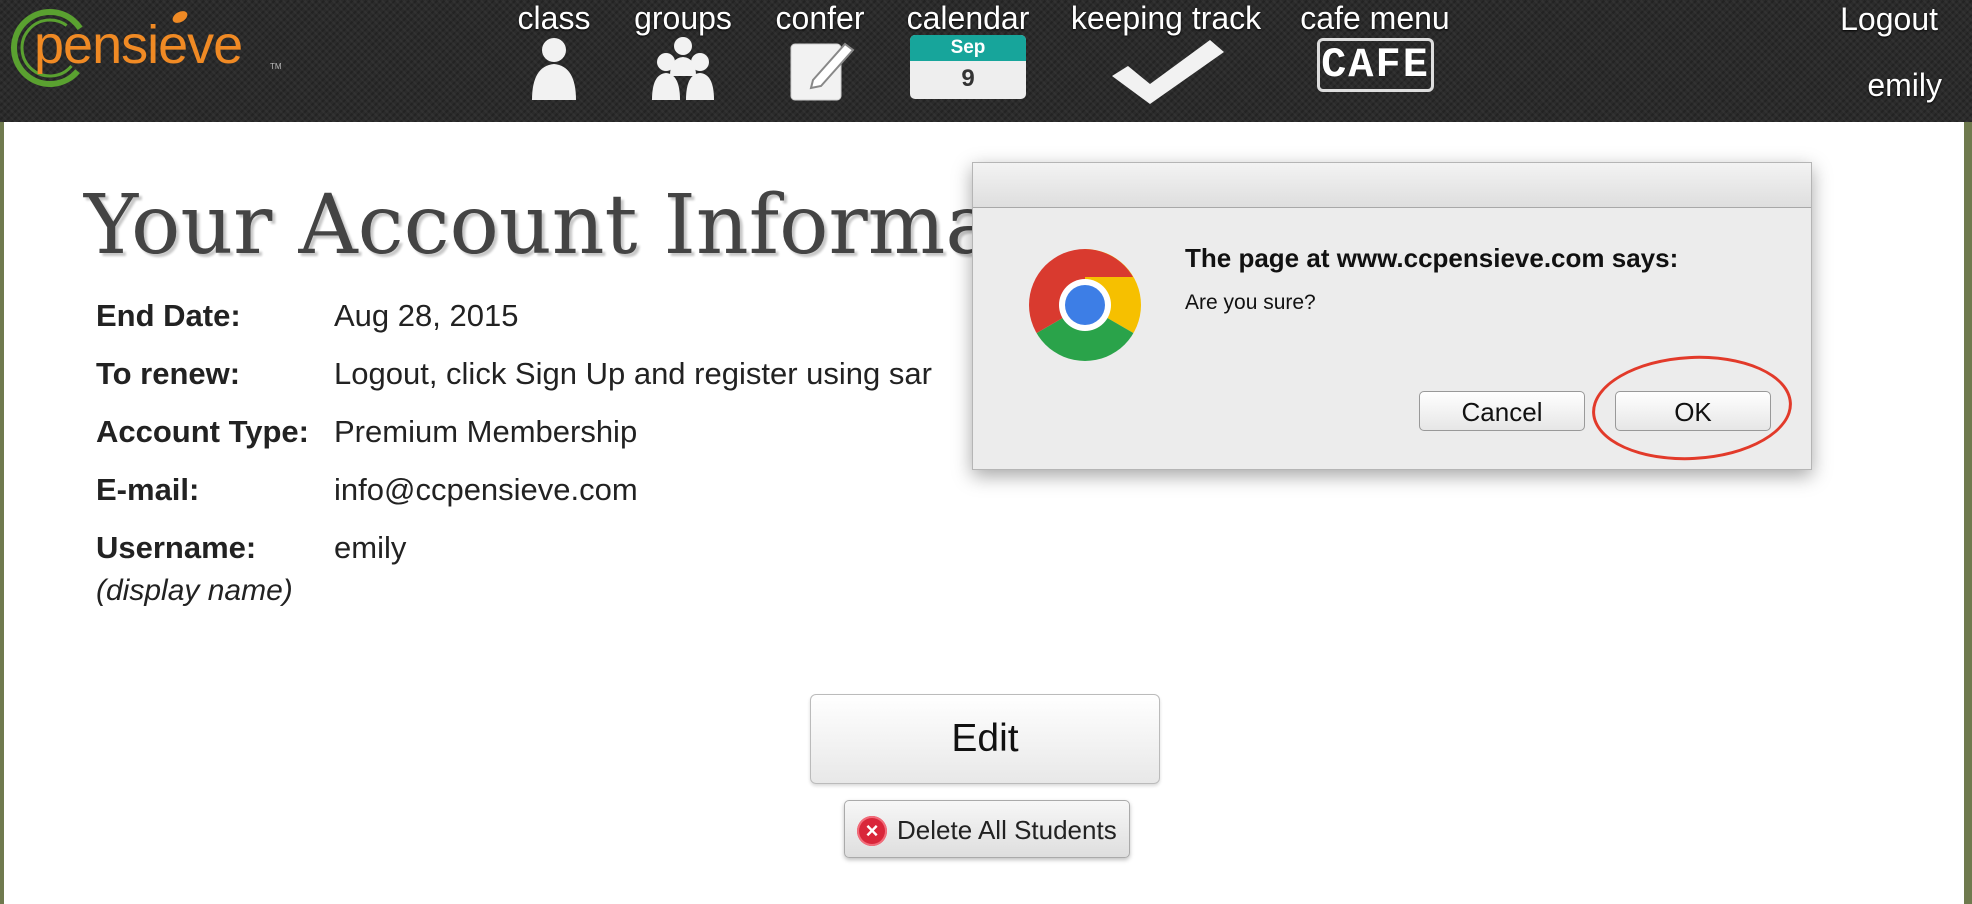  What do you see at coordinates (968, 48) in the screenshot?
I see `calendar-month: Sep` at bounding box center [968, 48].